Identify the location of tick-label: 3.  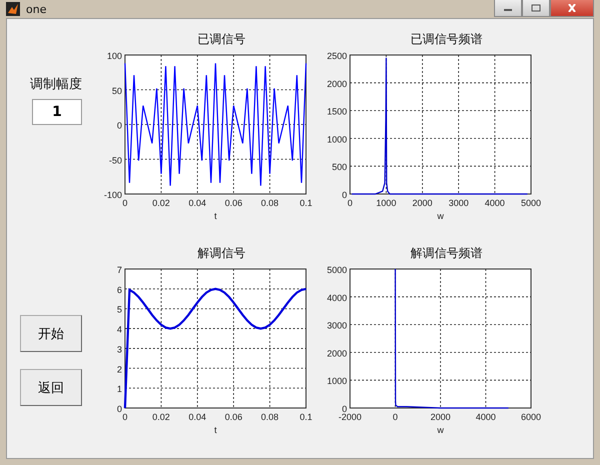
(119, 349).